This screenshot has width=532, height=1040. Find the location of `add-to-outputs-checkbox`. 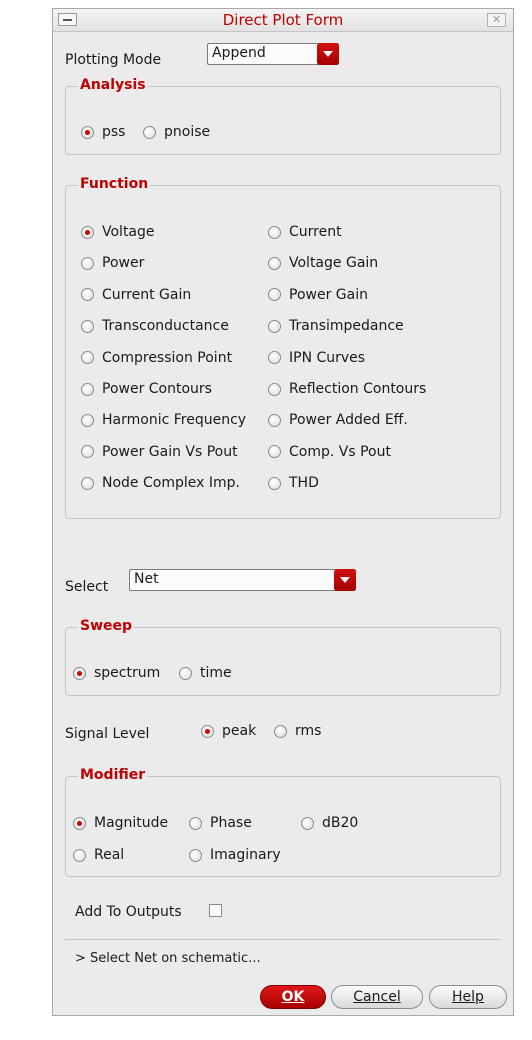

add-to-outputs-checkbox is located at coordinates (215, 910).